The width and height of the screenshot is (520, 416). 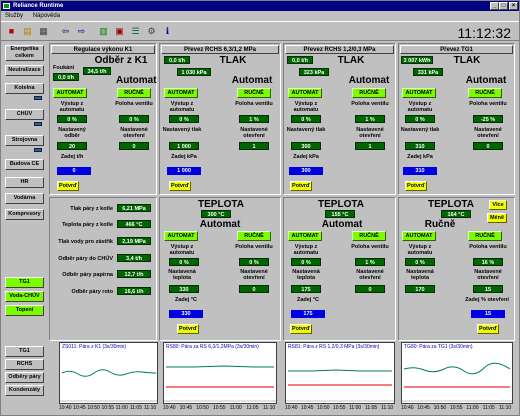 I want to click on t2-output-label: Výstup z automatu, so click(x=182, y=250).